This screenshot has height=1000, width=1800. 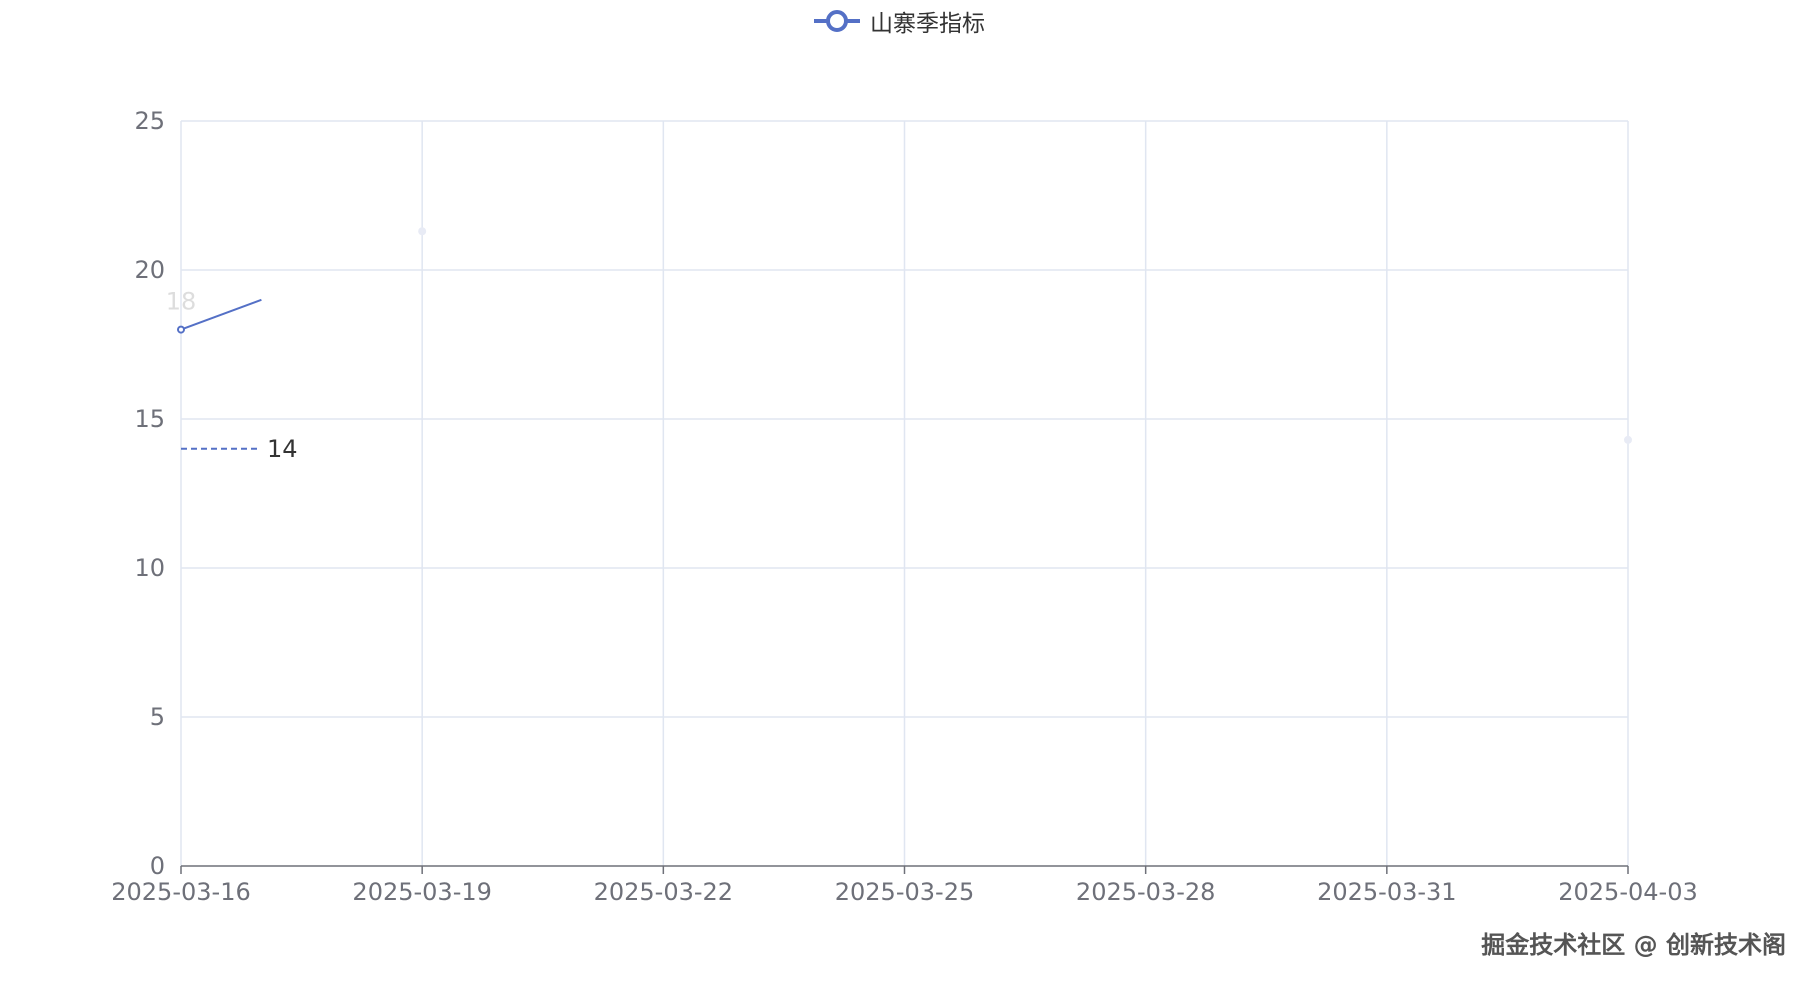 What do you see at coordinates (1386, 892) in the screenshot?
I see `x-tick-label: 2025-03-31` at bounding box center [1386, 892].